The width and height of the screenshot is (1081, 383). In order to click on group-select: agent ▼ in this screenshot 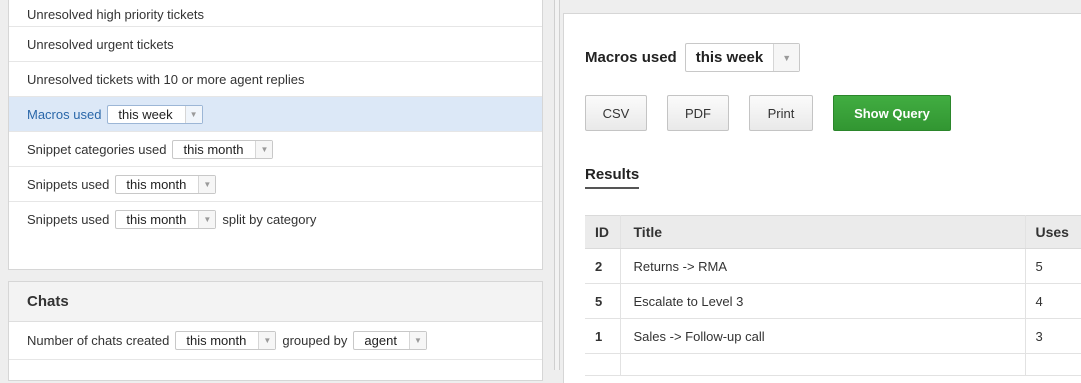, I will do `click(390, 340)`.